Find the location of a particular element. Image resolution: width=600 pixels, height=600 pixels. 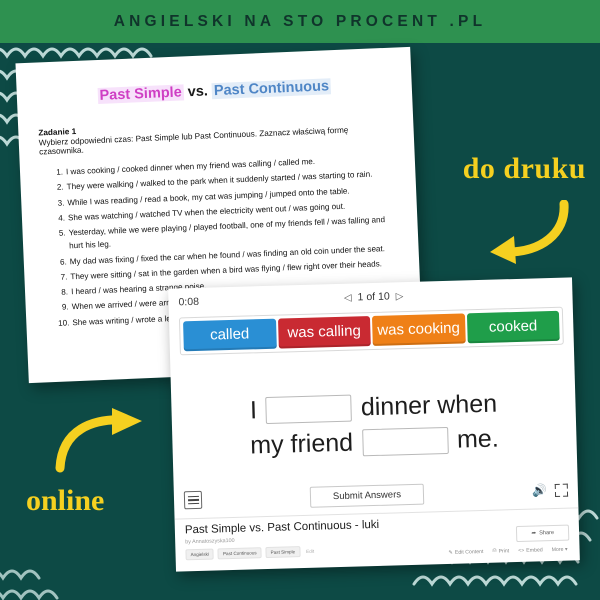

annotation-do-druku: do druku is located at coordinates (524, 168).